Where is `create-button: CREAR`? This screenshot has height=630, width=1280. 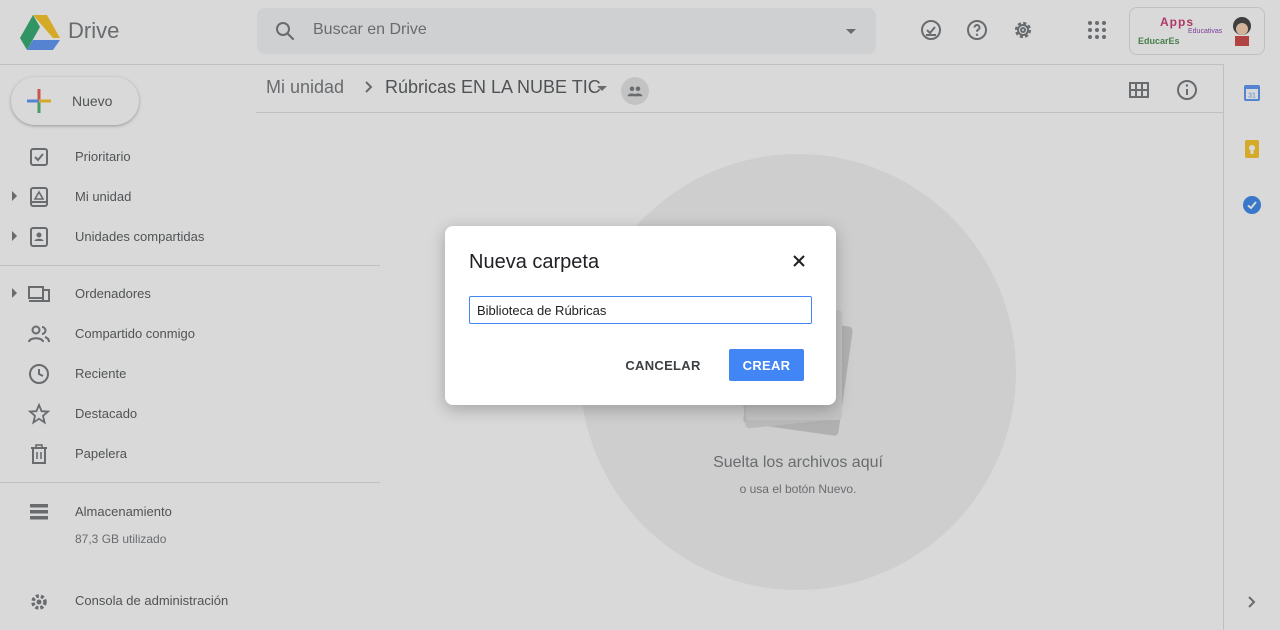 create-button: CREAR is located at coordinates (766, 365).